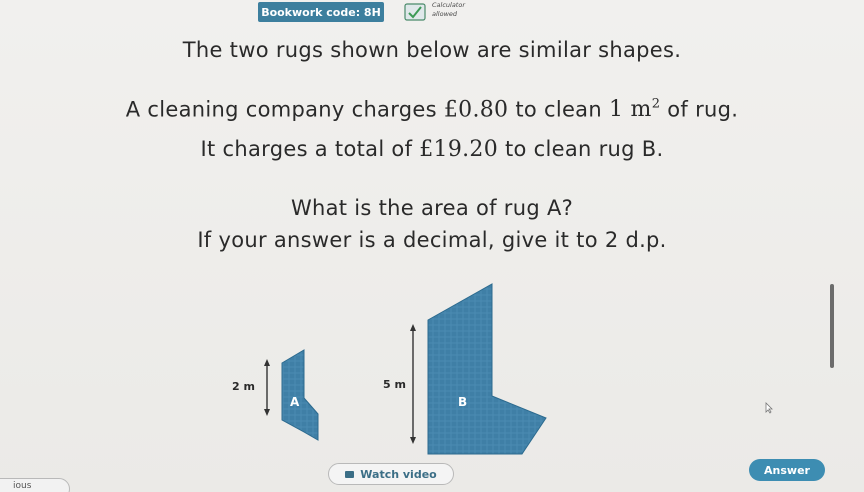 This screenshot has width=864, height=492. What do you see at coordinates (558, 109) in the screenshot?
I see `charge-text-mid: to clean` at bounding box center [558, 109].